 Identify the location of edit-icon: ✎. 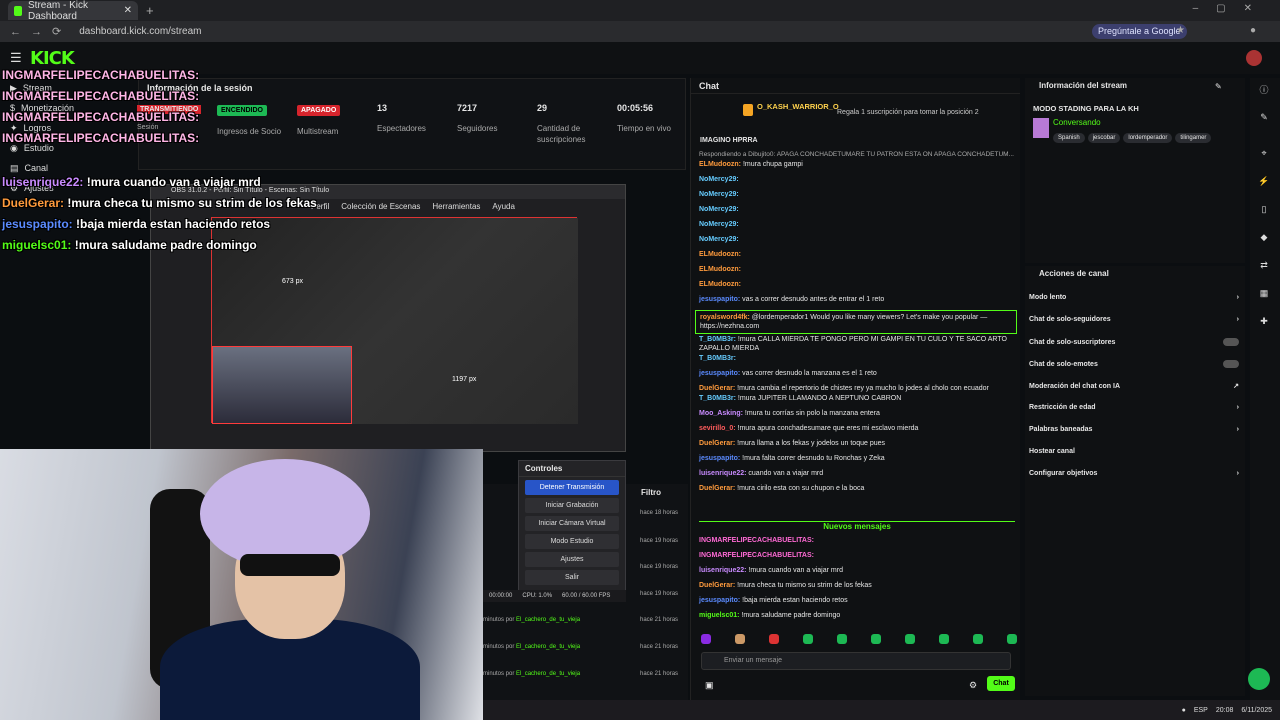
(1218, 86).